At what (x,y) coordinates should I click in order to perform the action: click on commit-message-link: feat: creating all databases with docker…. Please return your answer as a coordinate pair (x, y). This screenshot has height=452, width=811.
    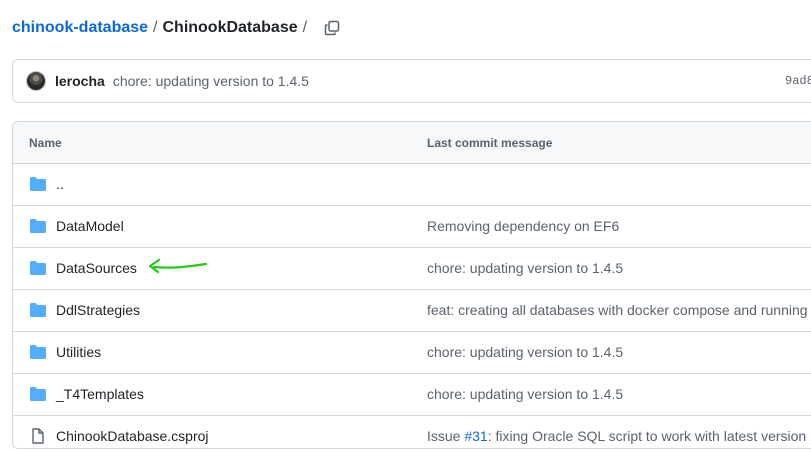
    Looking at the image, I should click on (619, 310).